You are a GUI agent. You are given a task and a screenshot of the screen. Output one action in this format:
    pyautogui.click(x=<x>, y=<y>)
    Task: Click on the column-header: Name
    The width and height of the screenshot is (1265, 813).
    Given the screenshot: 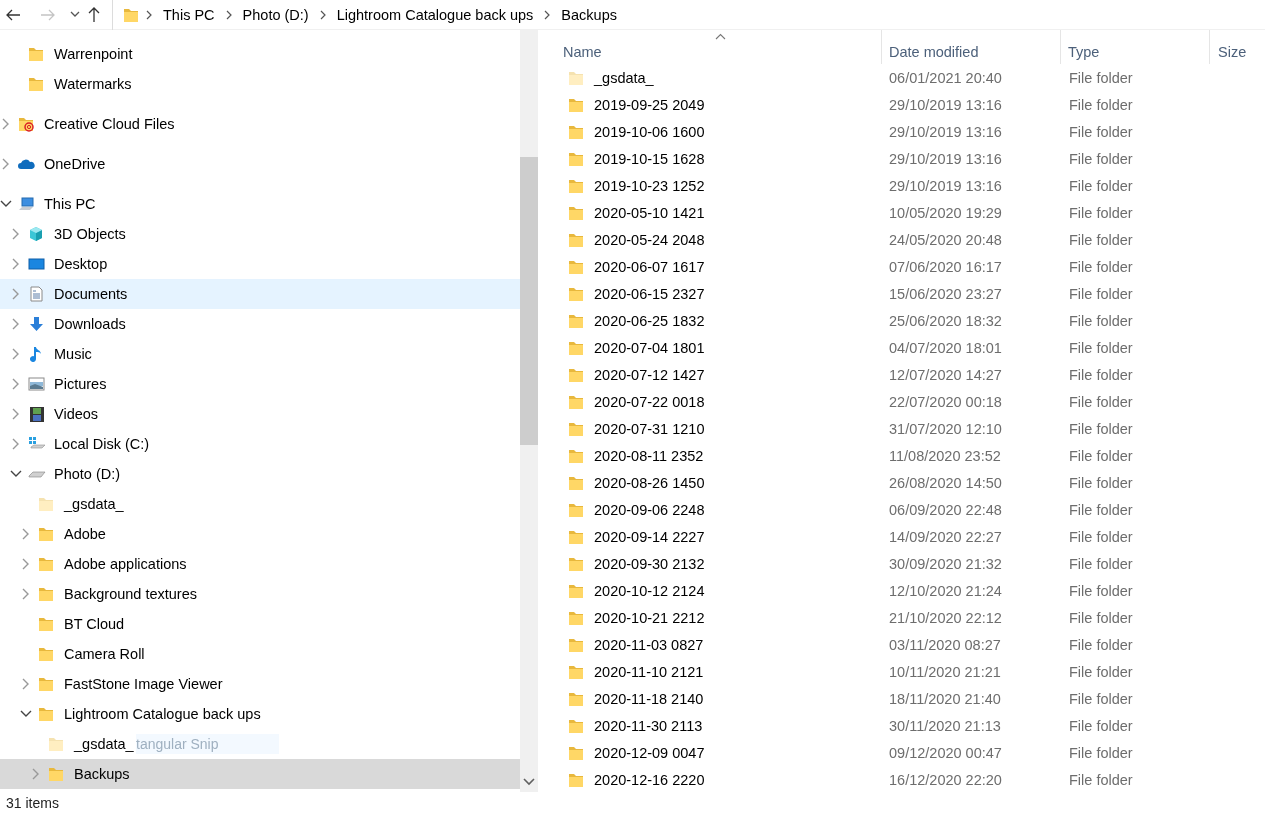 What is the action you would take?
    pyautogui.click(x=715, y=47)
    